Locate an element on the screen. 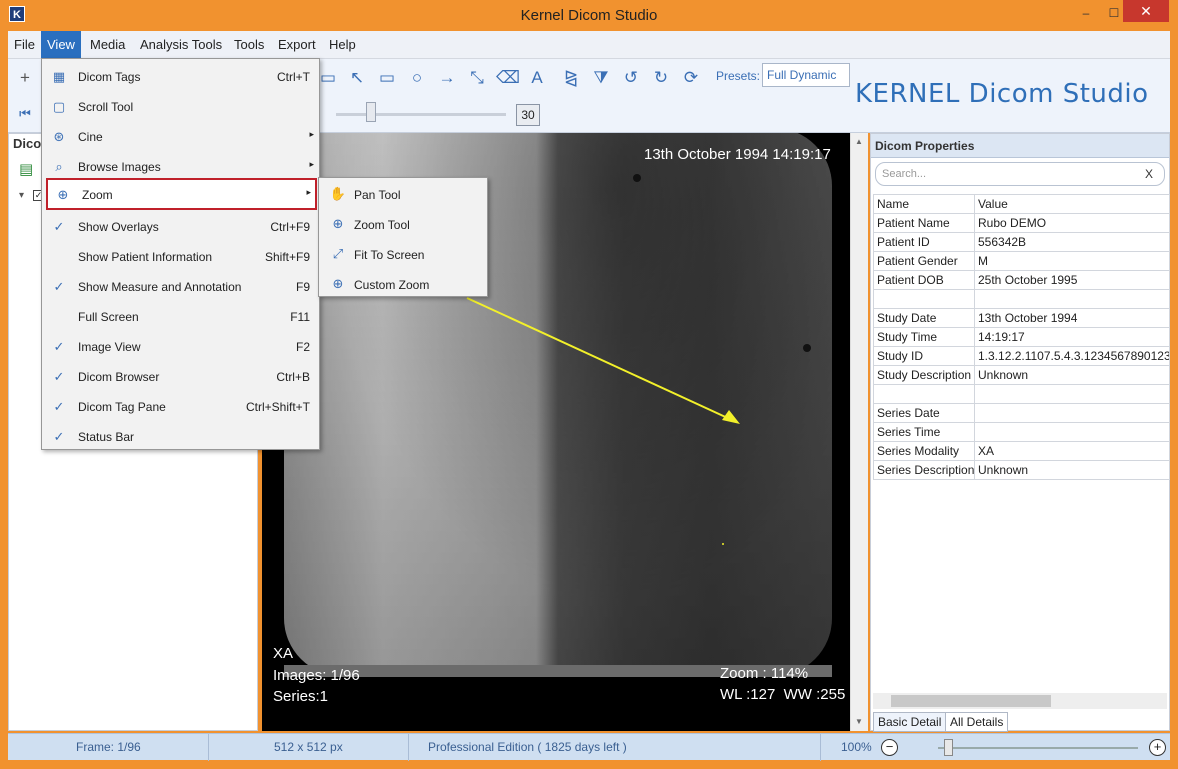 The height and width of the screenshot is (769, 1178). add-icon: + is located at coordinates (25, 78).